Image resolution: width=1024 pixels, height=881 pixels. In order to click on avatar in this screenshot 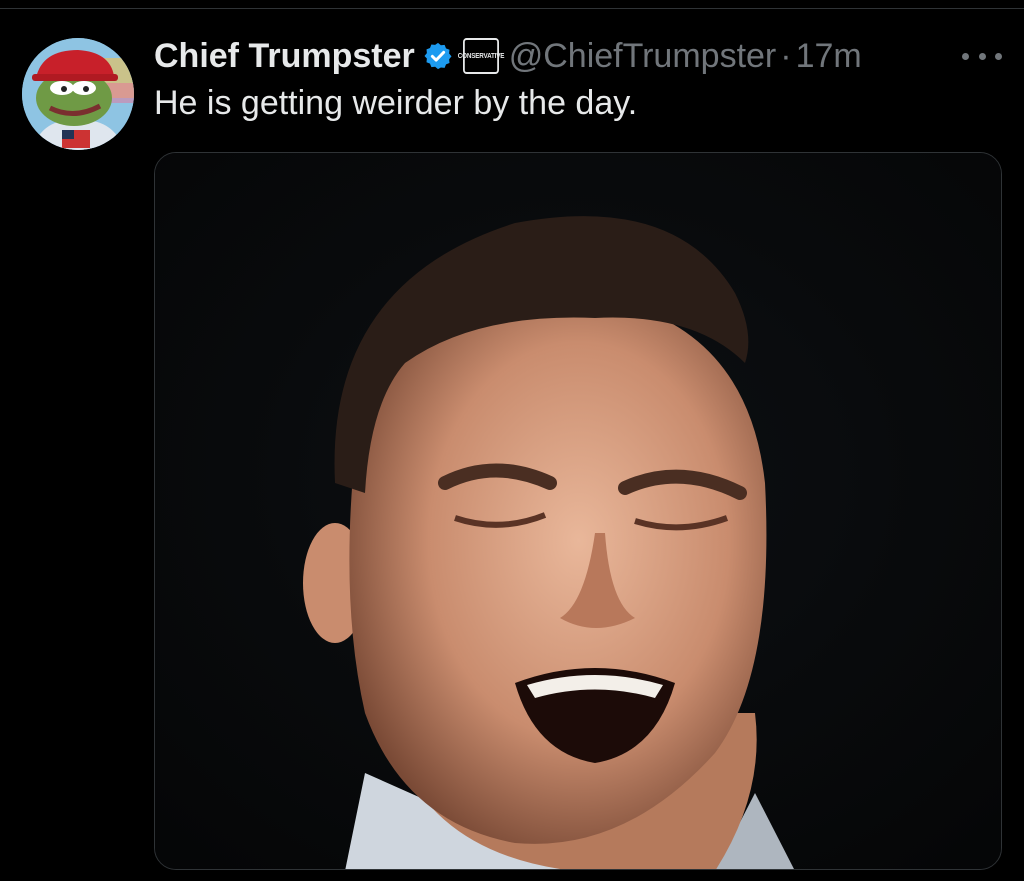, I will do `click(78, 94)`.